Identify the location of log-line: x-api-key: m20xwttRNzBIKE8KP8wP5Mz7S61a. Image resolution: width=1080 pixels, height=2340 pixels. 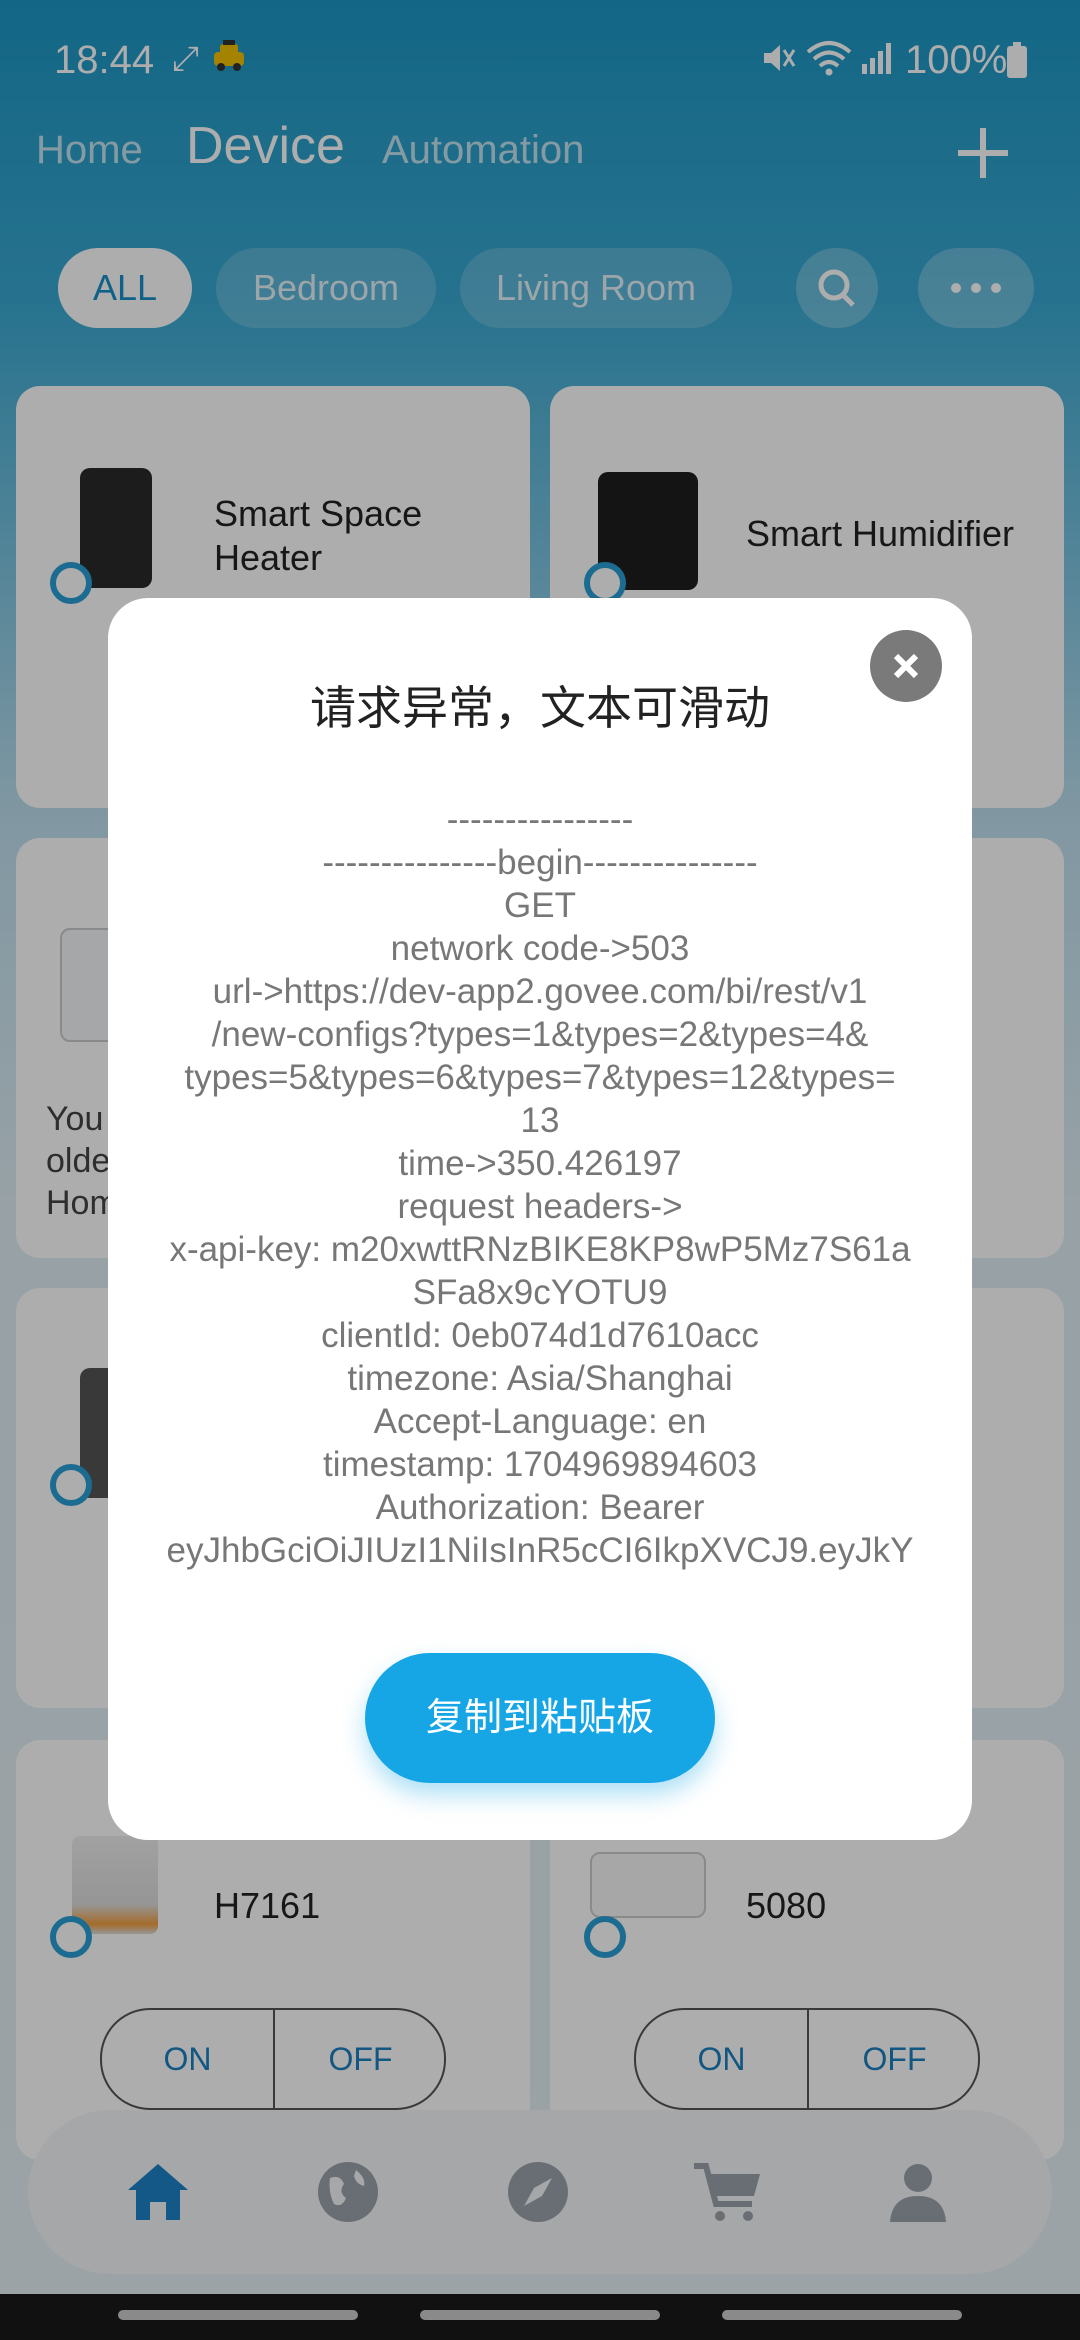
(540, 1249).